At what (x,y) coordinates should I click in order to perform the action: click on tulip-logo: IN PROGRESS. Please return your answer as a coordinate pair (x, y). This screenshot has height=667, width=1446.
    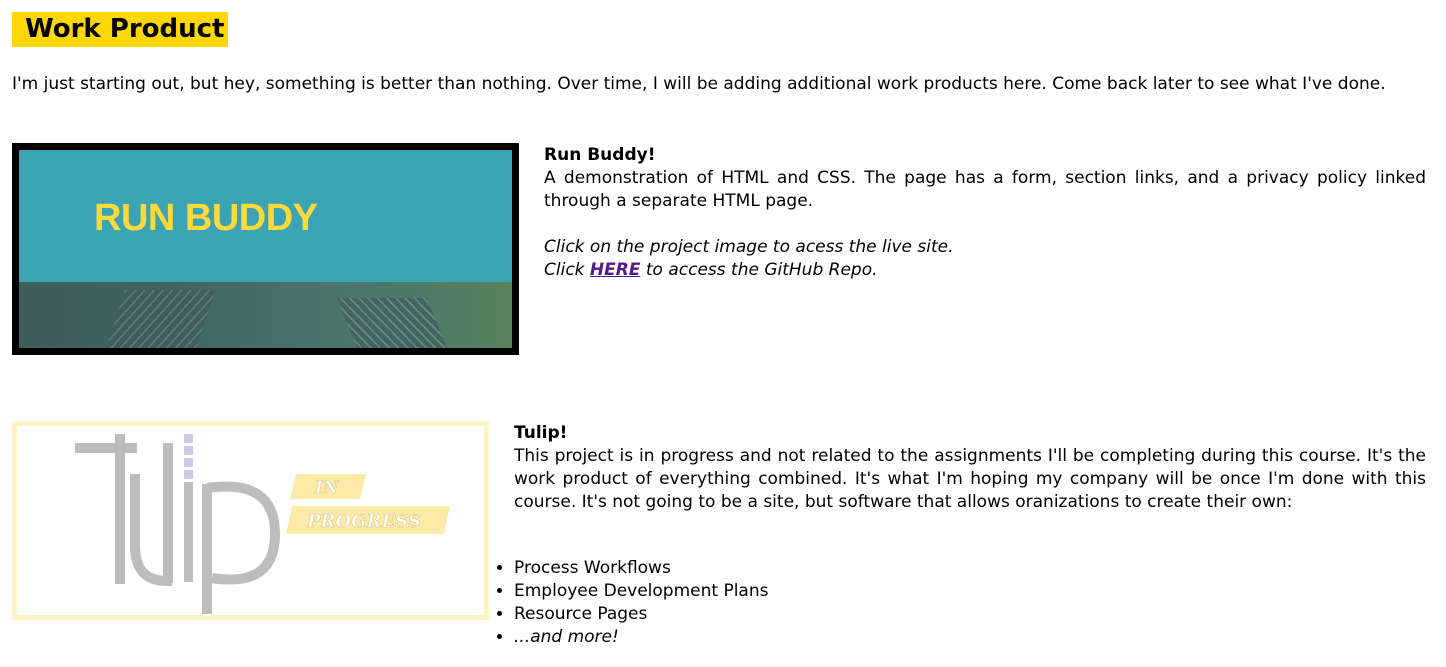
    Looking at the image, I should click on (262, 524).